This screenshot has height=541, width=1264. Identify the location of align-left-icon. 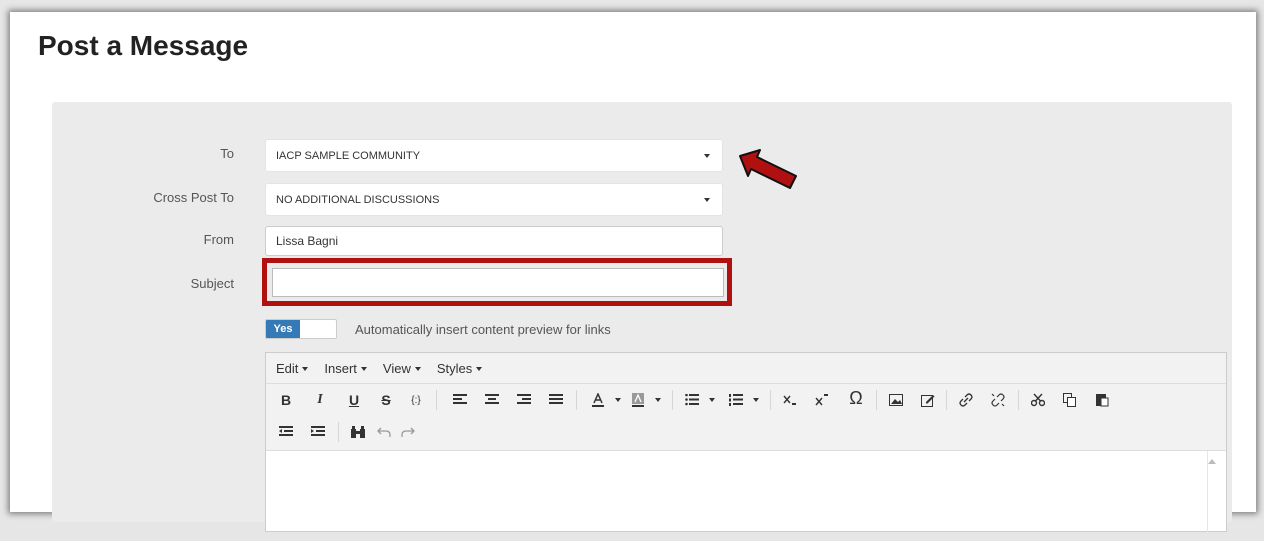
(460, 400).